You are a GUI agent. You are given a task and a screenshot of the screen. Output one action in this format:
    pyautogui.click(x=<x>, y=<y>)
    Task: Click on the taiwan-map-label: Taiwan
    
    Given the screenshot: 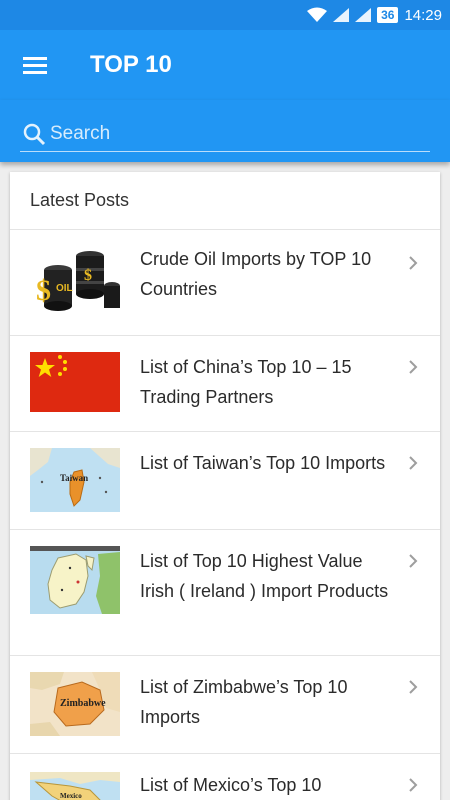 What is the action you would take?
    pyautogui.click(x=74, y=478)
    